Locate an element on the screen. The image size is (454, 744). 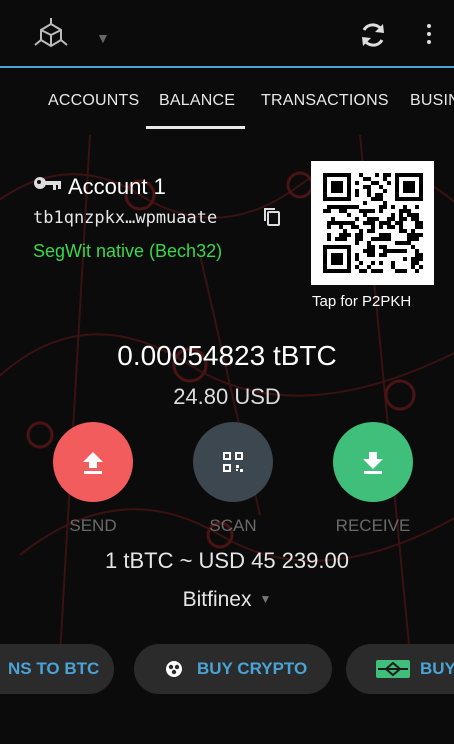
chevron-down-icon: ▼ is located at coordinates (265, 599).